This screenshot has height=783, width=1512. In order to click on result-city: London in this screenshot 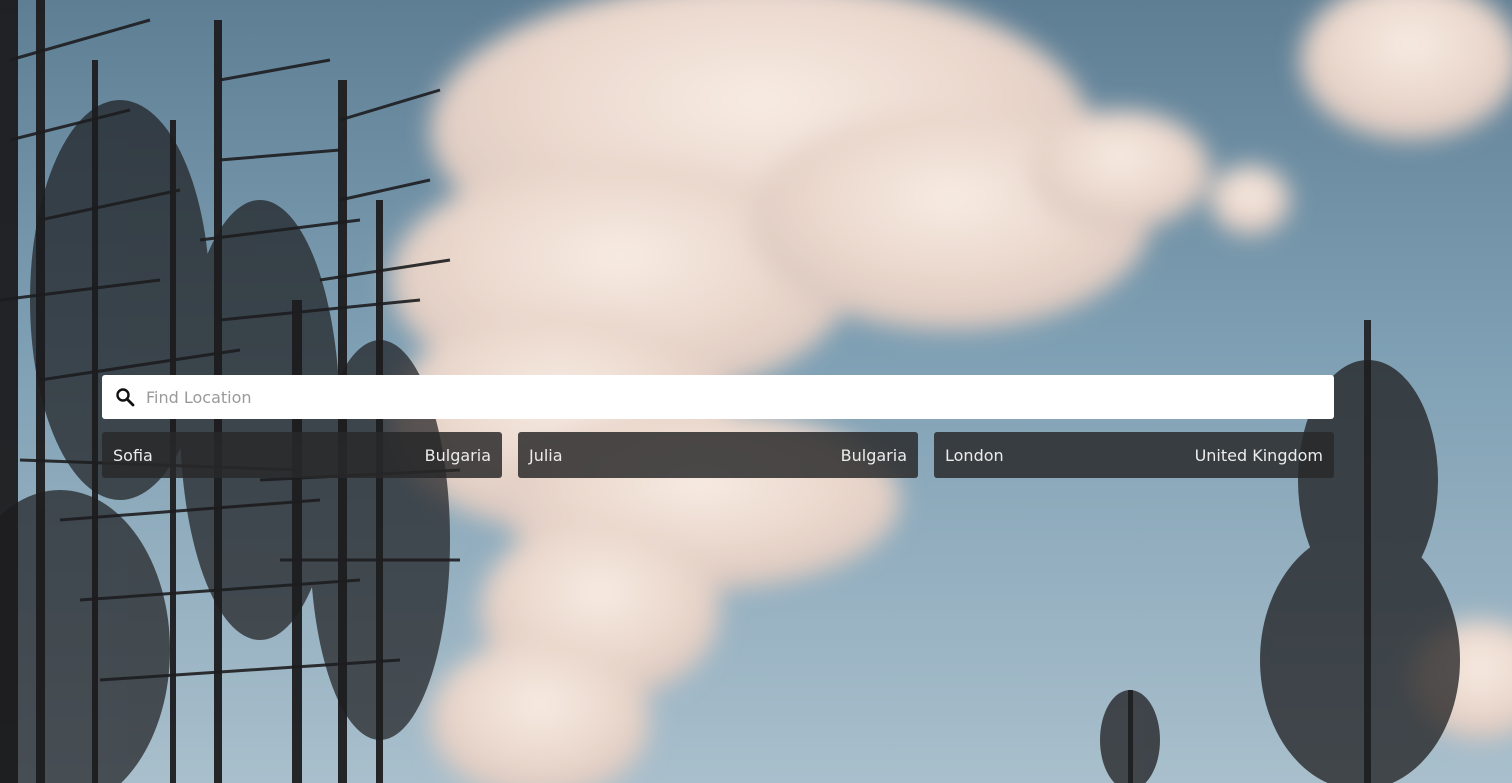, I will do `click(974, 455)`.